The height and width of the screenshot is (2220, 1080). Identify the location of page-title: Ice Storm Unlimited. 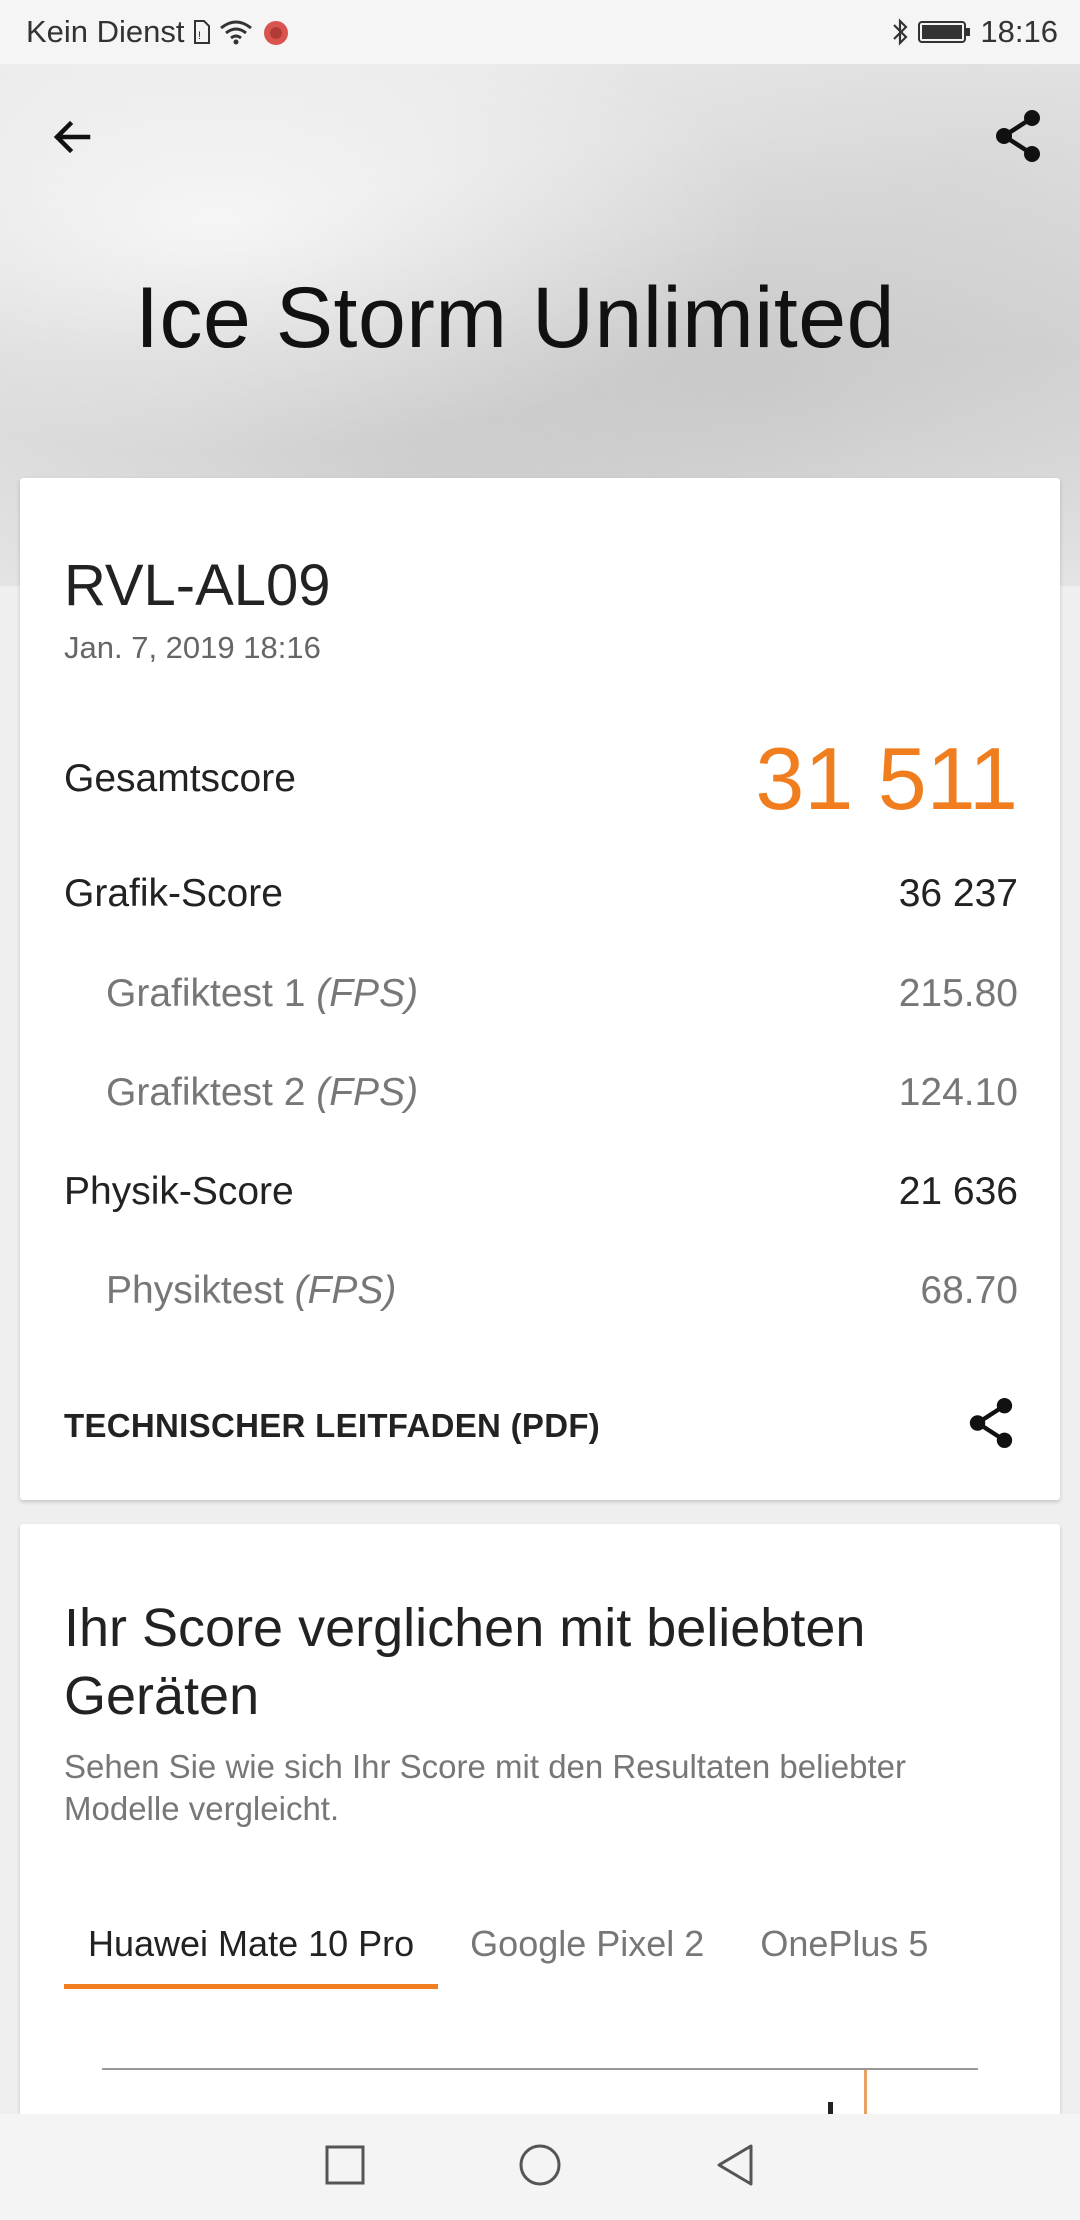
(515, 318).